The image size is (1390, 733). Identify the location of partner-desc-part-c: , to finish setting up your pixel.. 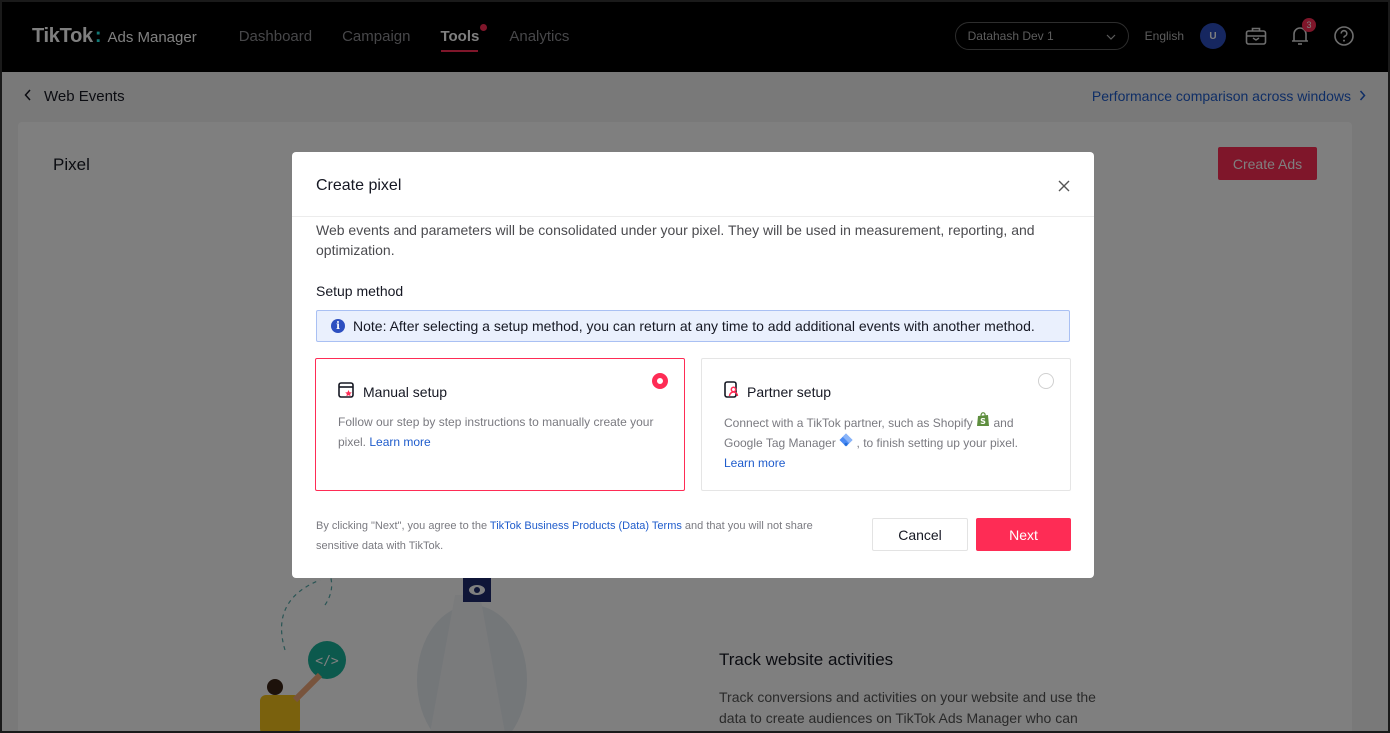
(937, 443).